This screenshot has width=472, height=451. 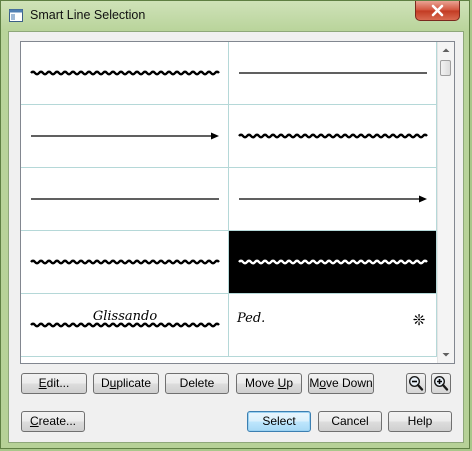 I want to click on select-label: Select, so click(x=279, y=421).